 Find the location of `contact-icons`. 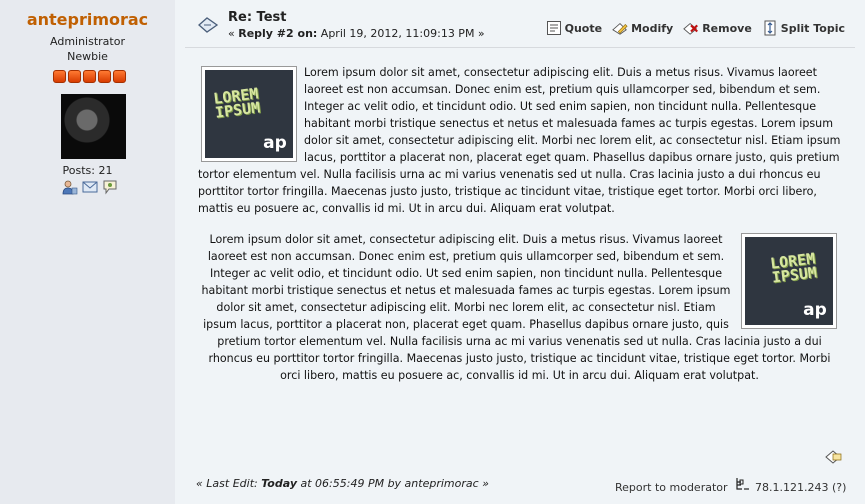

contact-icons is located at coordinates (90, 187).